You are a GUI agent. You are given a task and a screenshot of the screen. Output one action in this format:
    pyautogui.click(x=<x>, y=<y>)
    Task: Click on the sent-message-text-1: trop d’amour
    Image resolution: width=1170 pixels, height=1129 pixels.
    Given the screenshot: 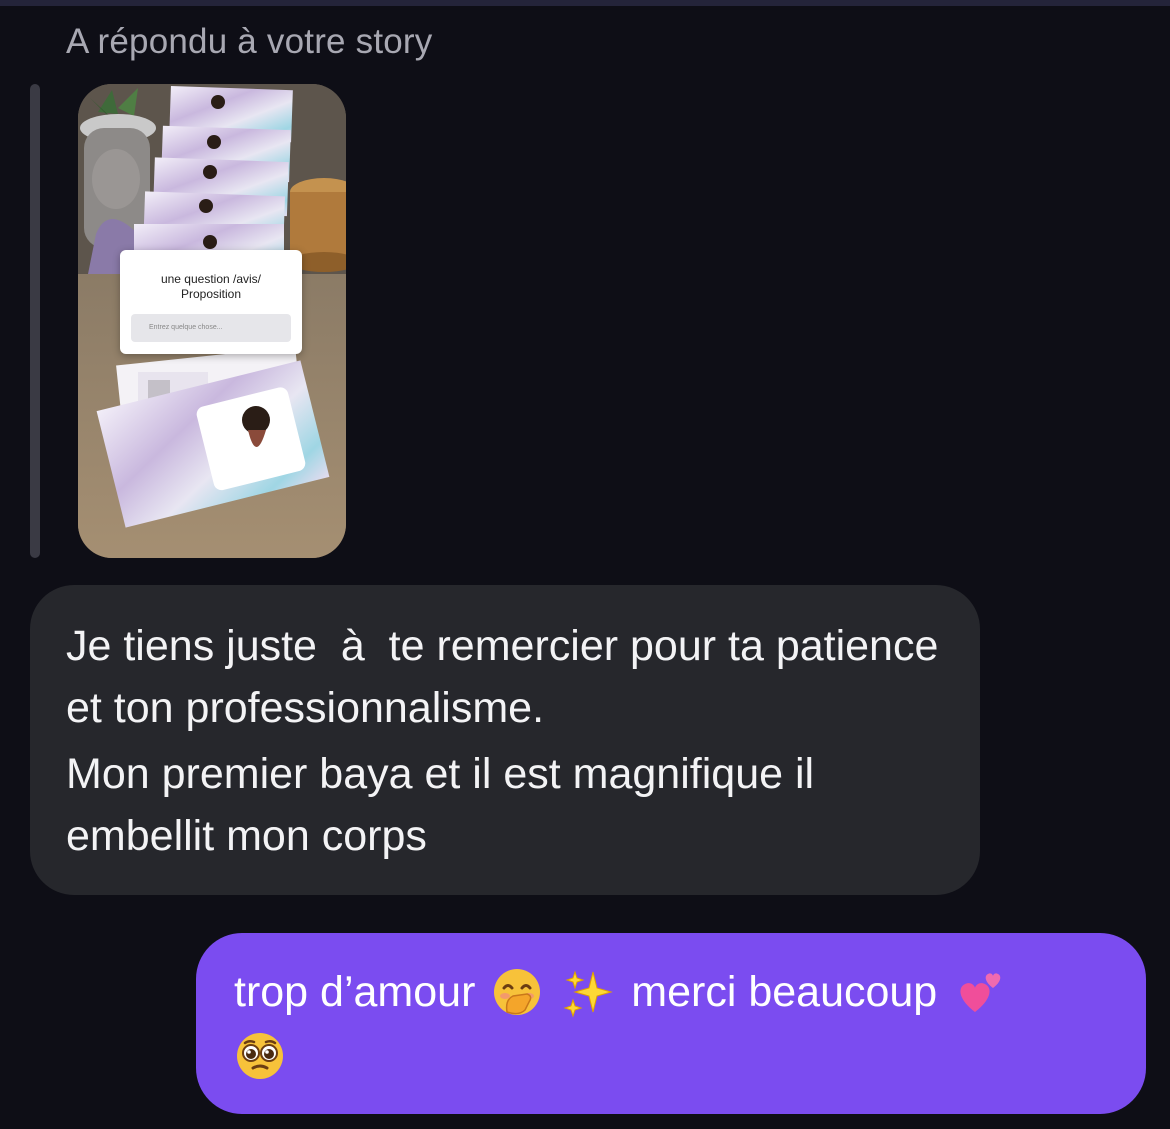 What is the action you would take?
    pyautogui.click(x=355, y=992)
    